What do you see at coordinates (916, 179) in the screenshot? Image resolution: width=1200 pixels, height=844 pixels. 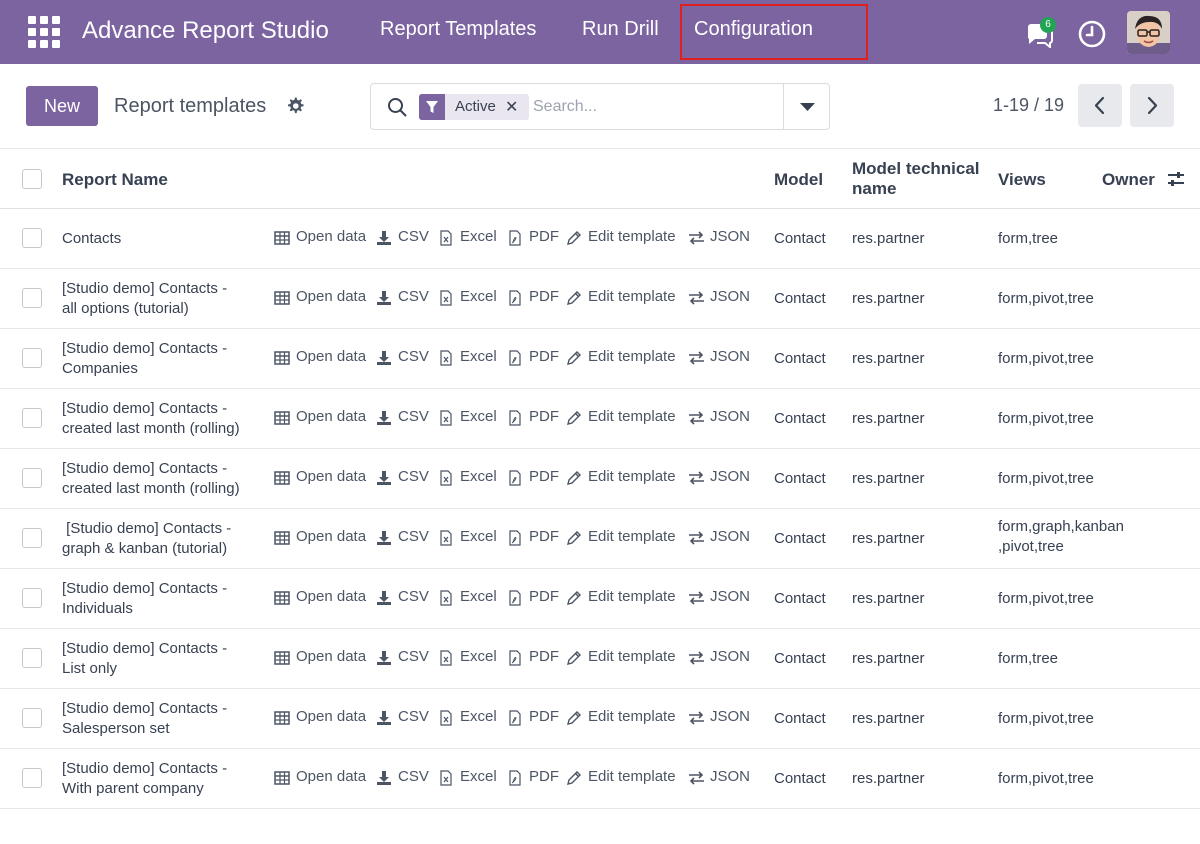 I see `header-model-technical-name: Model technical name` at bounding box center [916, 179].